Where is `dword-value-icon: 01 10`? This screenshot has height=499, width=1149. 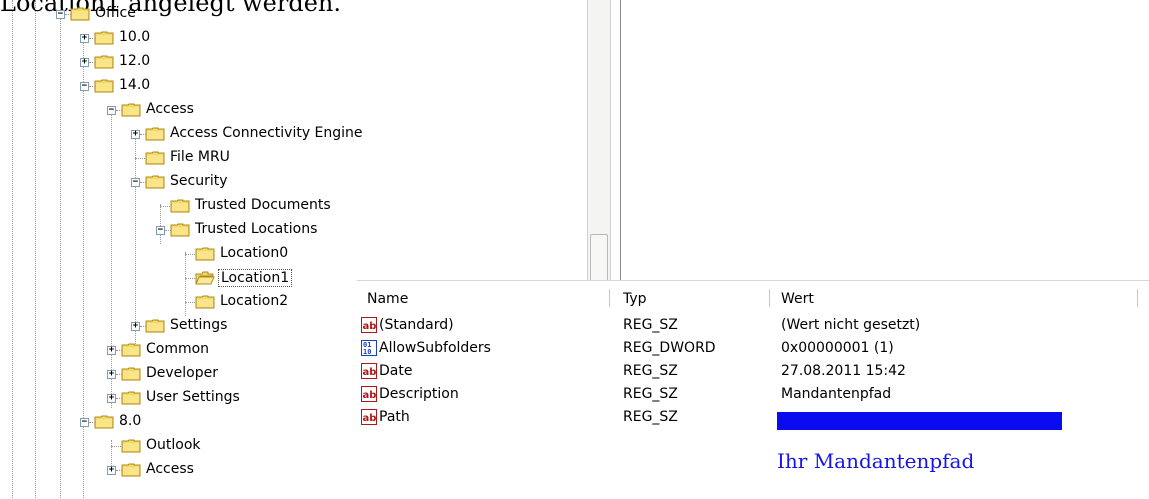
dword-value-icon: 01 10 is located at coordinates (369, 348).